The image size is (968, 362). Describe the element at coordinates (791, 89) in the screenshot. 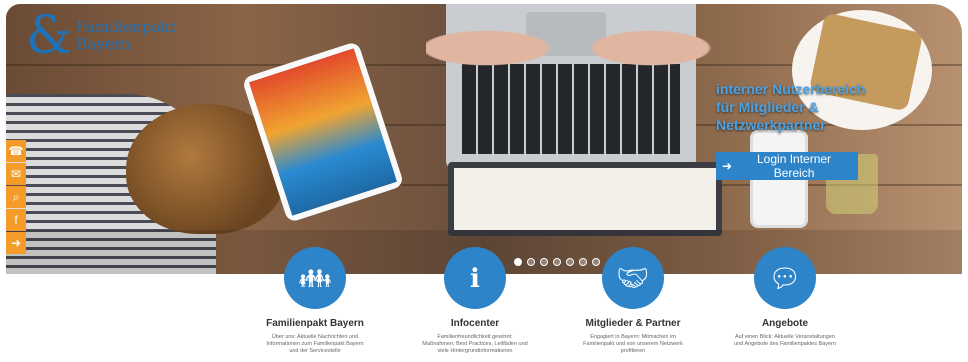

I see `hero-caption-line1: interner Nutzerbereich` at that location.